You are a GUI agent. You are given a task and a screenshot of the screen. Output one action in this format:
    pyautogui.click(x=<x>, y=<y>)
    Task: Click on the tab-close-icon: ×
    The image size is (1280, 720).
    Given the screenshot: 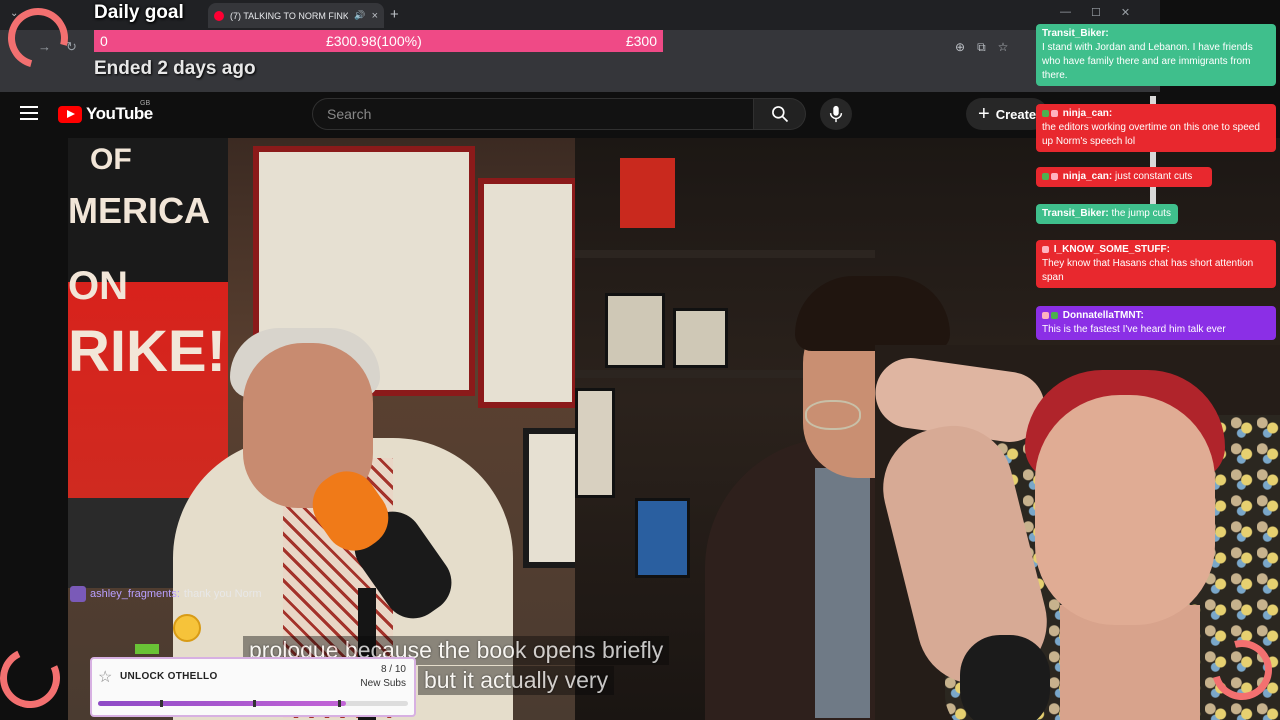 What is the action you would take?
    pyautogui.click(x=375, y=16)
    